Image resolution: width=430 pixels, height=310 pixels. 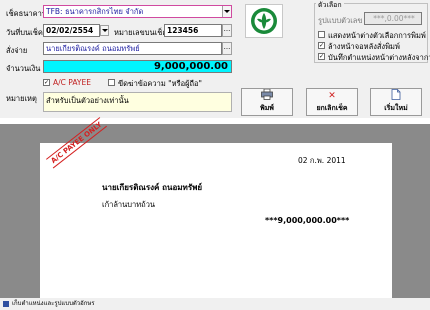 I want to click on option-save-position-checkbox: ✓, so click(x=321, y=56).